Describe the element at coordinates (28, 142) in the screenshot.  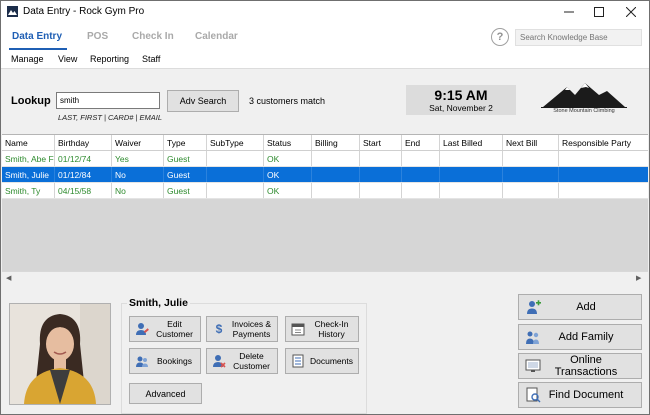
I see `column-header: Name` at that location.